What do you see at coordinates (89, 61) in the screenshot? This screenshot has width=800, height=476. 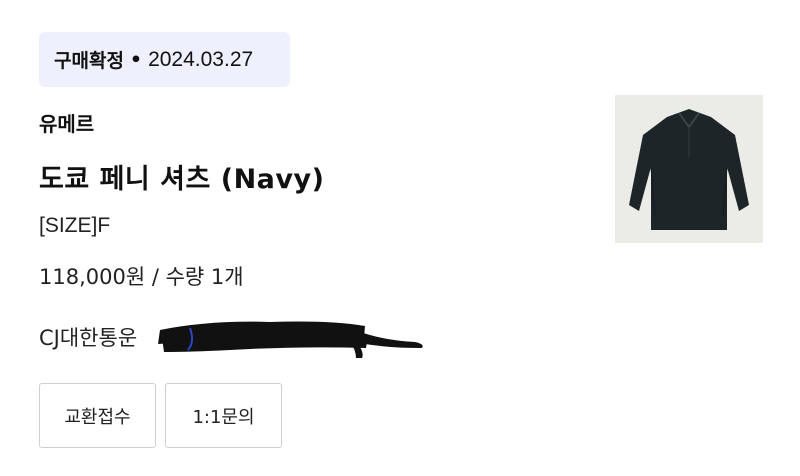 I see `order-status-label: 구매확정` at bounding box center [89, 61].